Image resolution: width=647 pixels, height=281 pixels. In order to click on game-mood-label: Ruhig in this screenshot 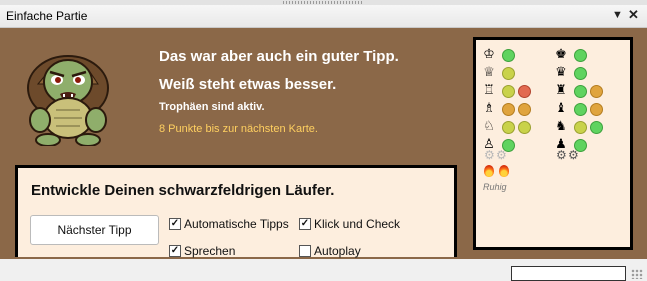, I will do `click(495, 187)`.